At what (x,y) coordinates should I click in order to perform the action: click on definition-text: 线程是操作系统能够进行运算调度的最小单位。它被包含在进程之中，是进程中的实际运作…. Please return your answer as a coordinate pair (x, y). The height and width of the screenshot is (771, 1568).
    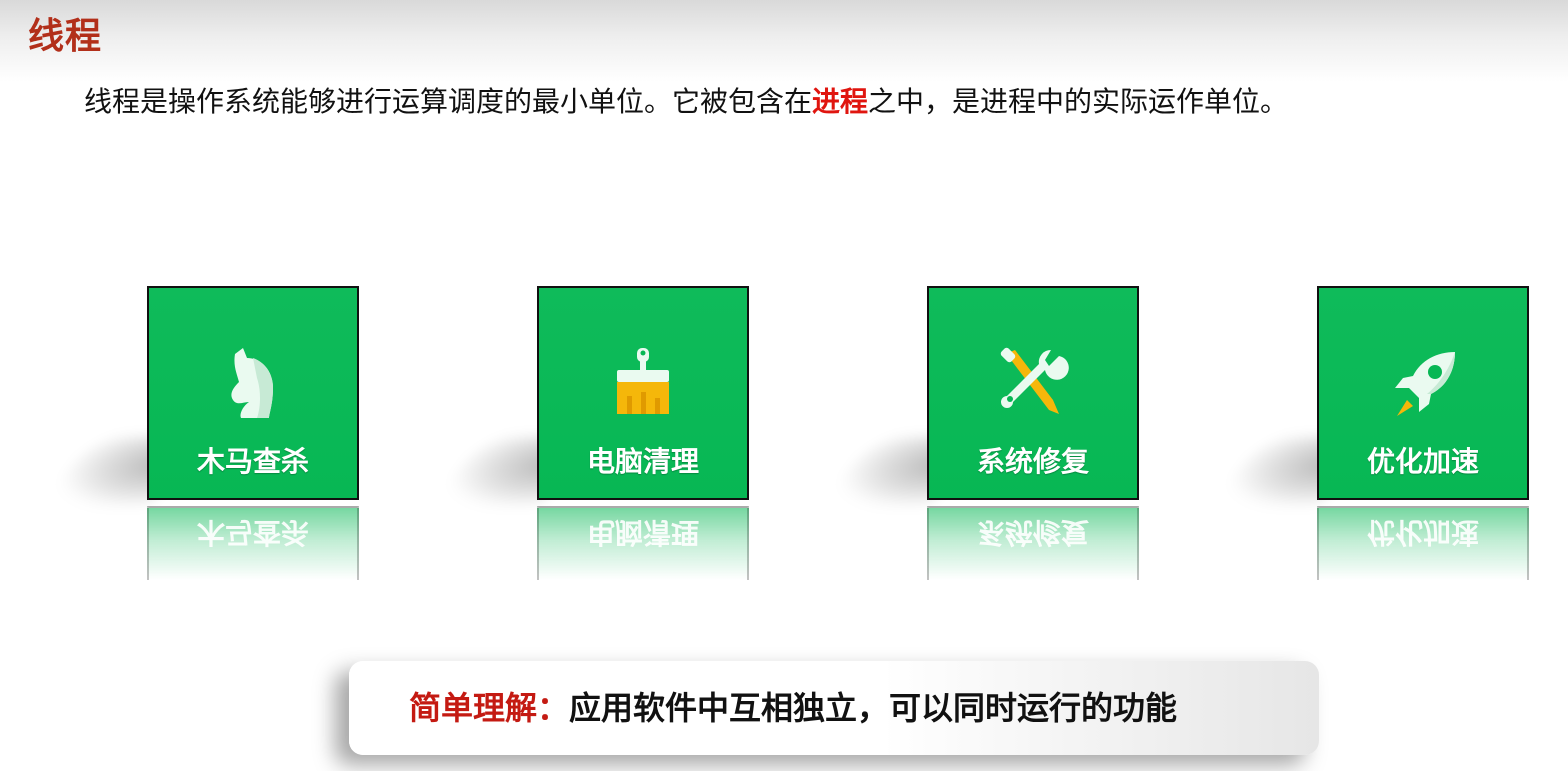
    Looking at the image, I should click on (686, 102).